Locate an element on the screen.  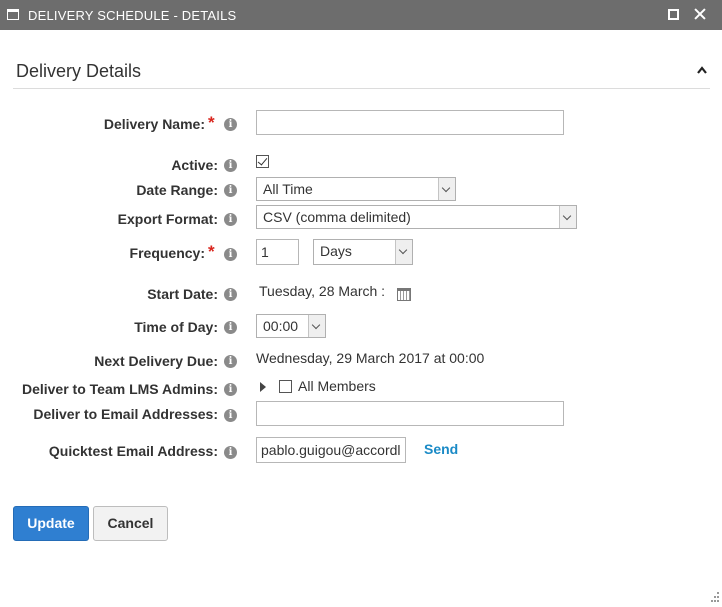
email-addresses-input is located at coordinates (410, 413).